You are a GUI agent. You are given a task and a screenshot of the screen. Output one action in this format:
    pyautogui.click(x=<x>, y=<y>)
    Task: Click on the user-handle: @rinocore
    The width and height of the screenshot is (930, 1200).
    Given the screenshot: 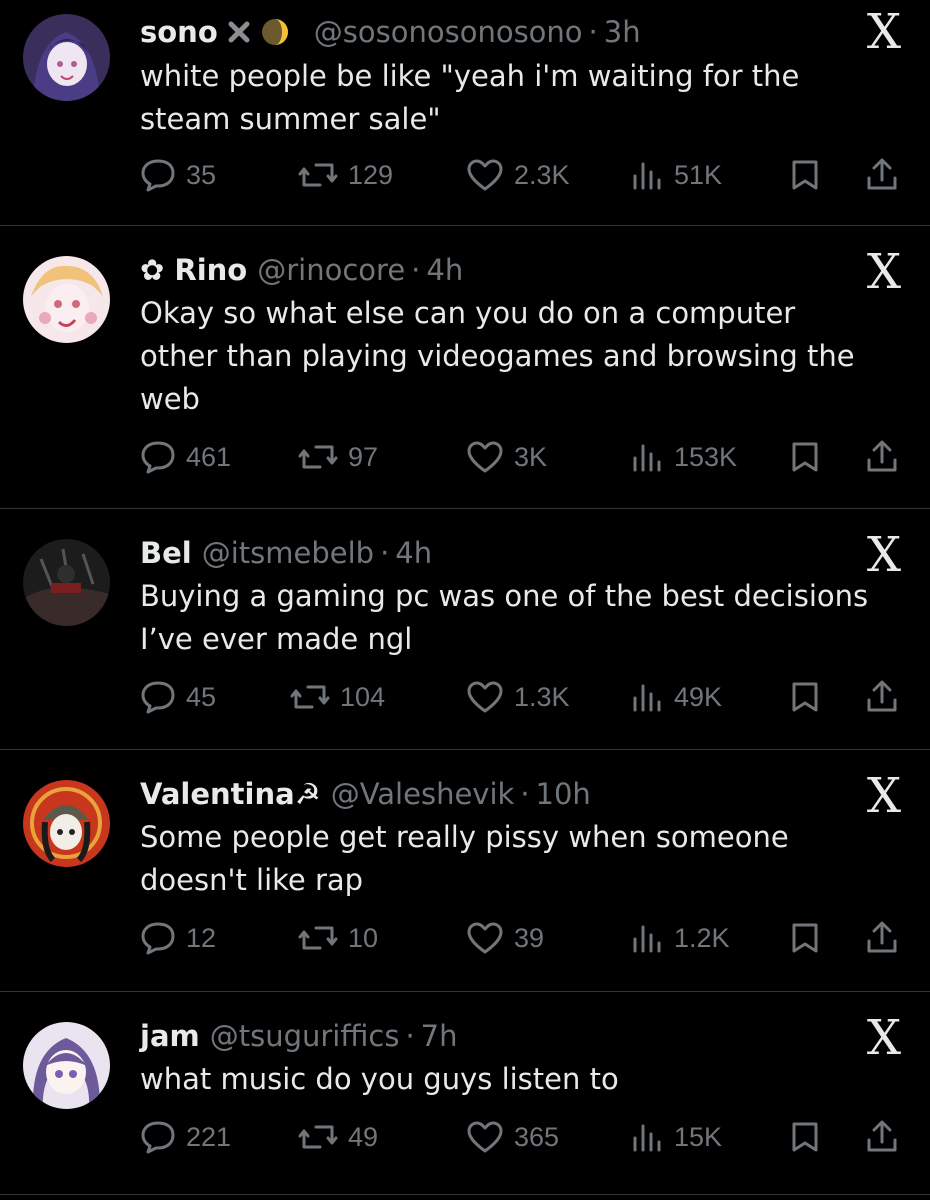 What is the action you would take?
    pyautogui.click(x=331, y=270)
    